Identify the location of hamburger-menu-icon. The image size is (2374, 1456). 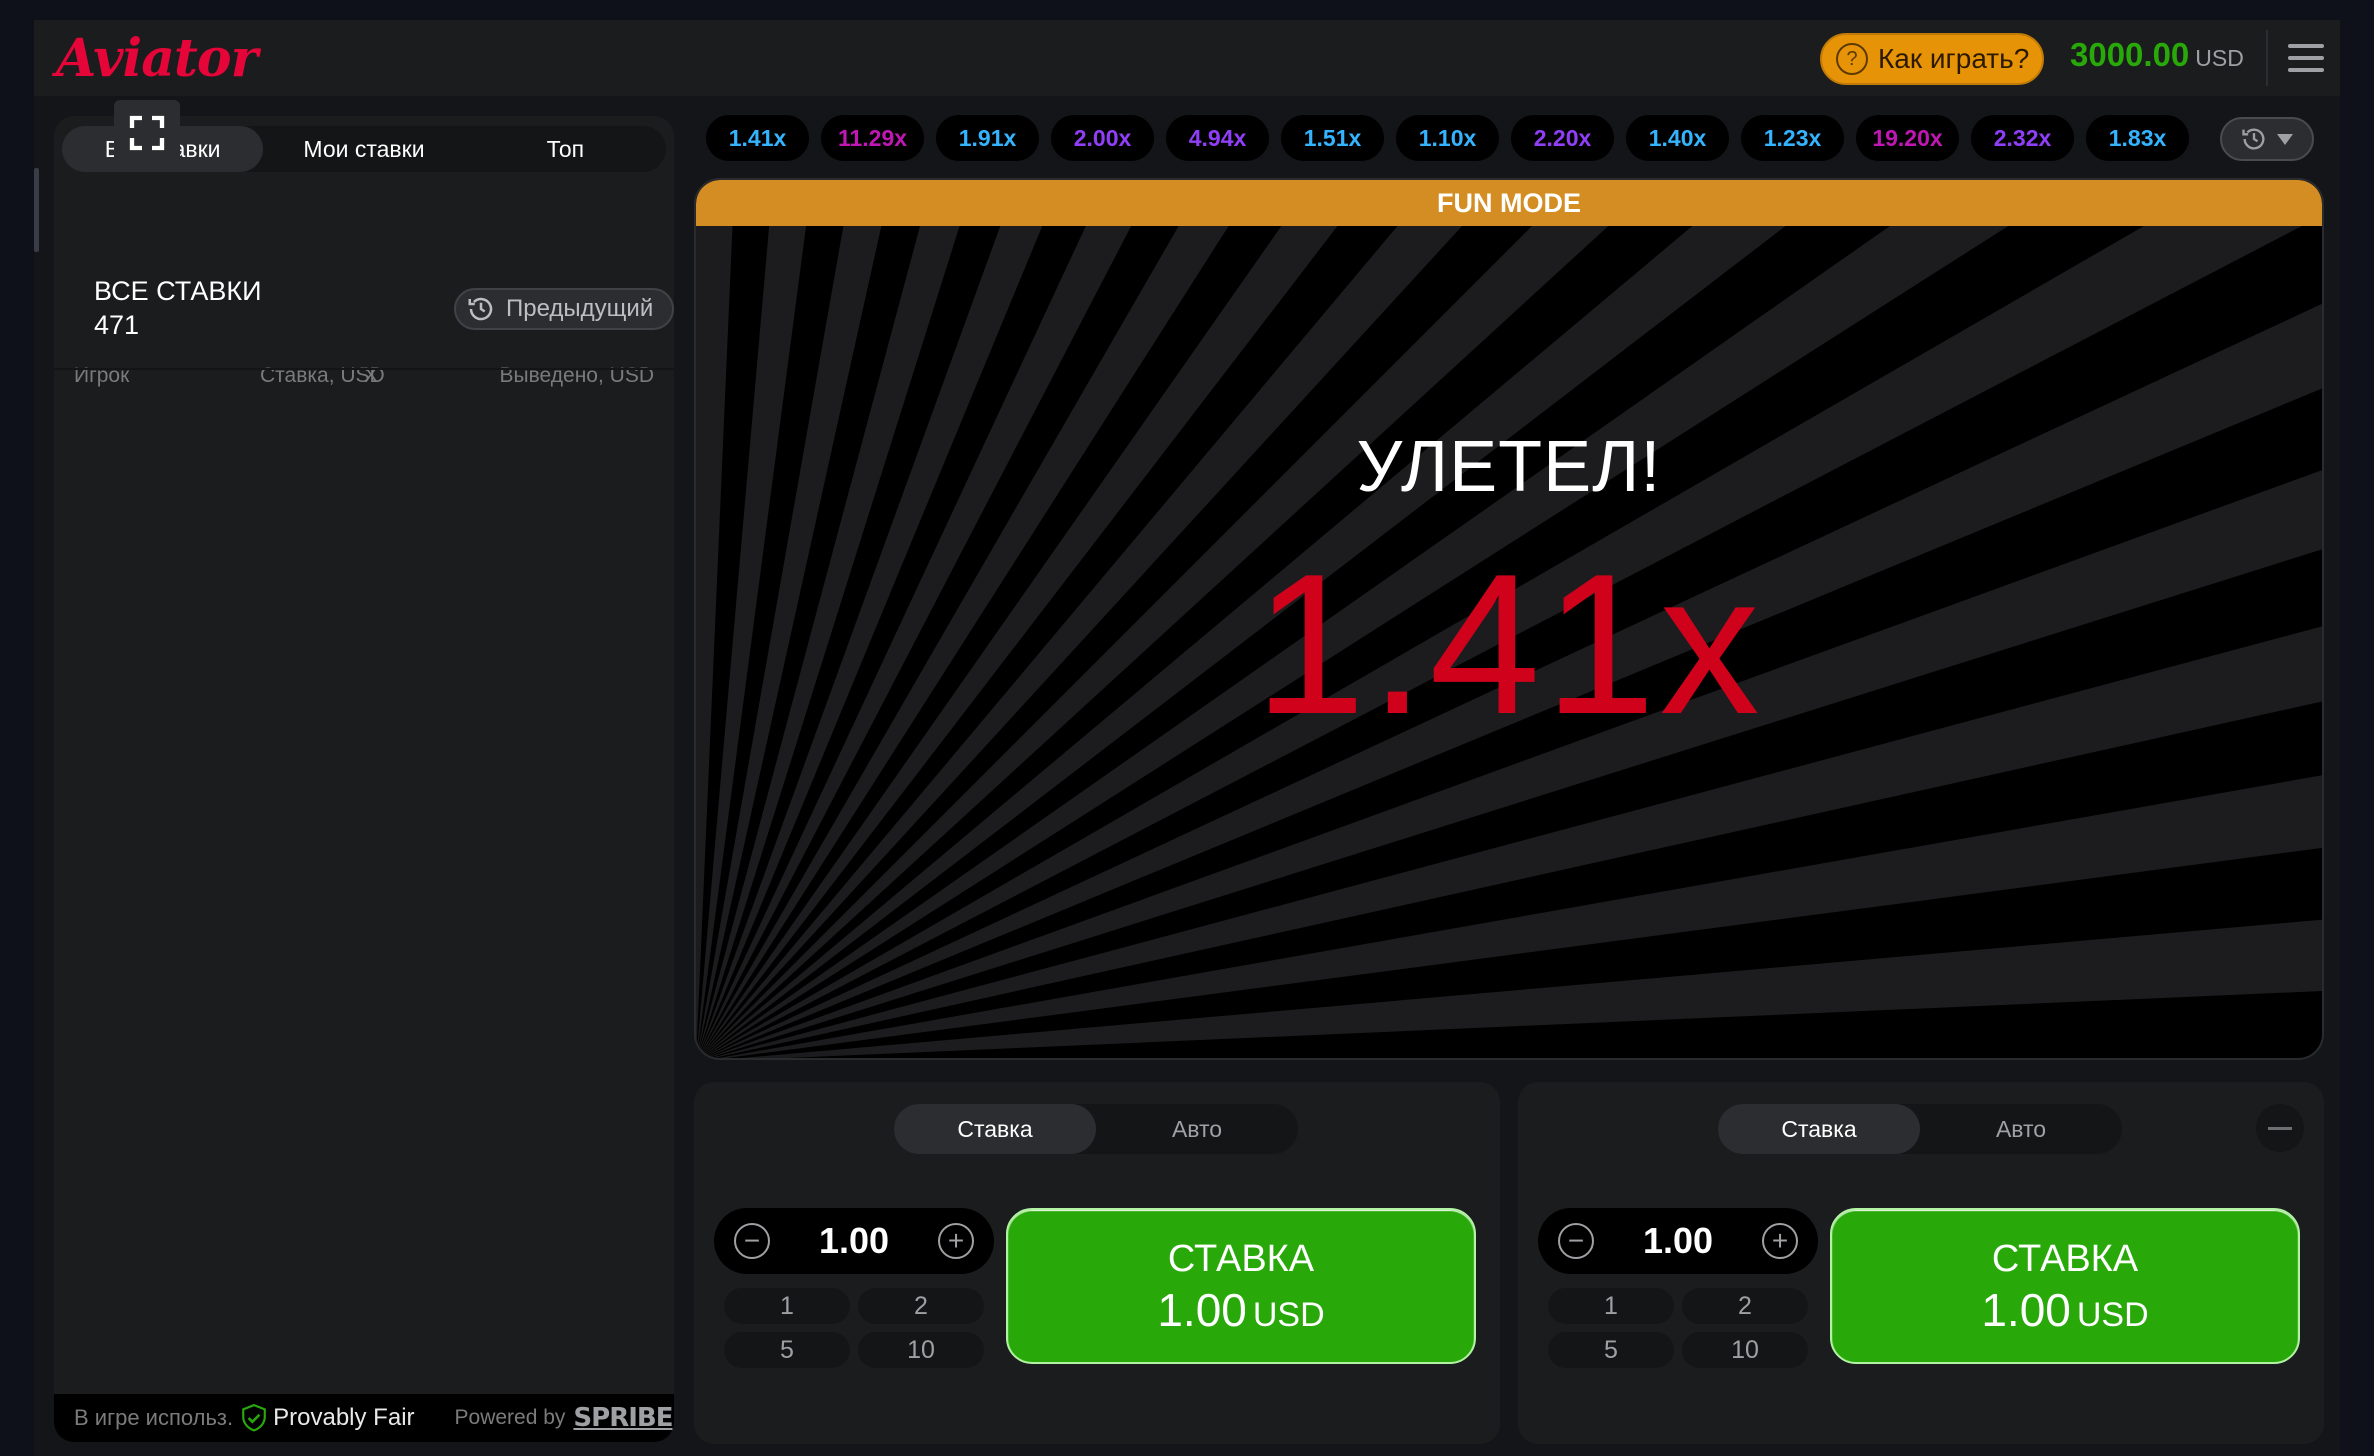
(2306, 58).